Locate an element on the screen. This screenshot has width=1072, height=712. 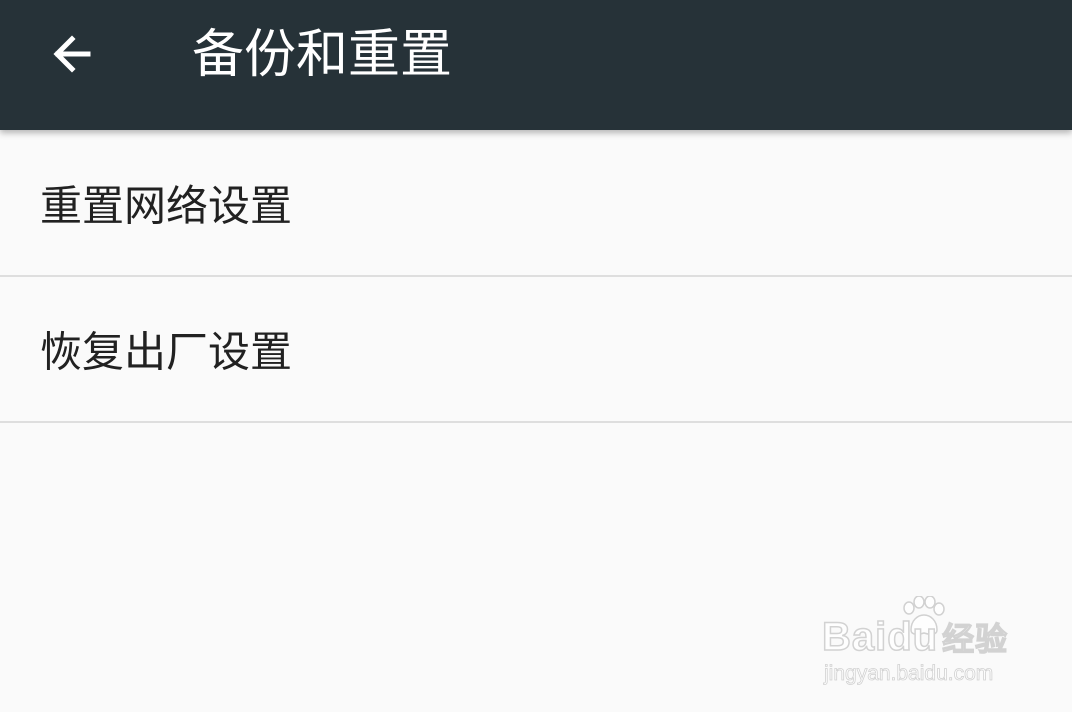
watermark-brand-latin: Baidu is located at coordinates (880, 637).